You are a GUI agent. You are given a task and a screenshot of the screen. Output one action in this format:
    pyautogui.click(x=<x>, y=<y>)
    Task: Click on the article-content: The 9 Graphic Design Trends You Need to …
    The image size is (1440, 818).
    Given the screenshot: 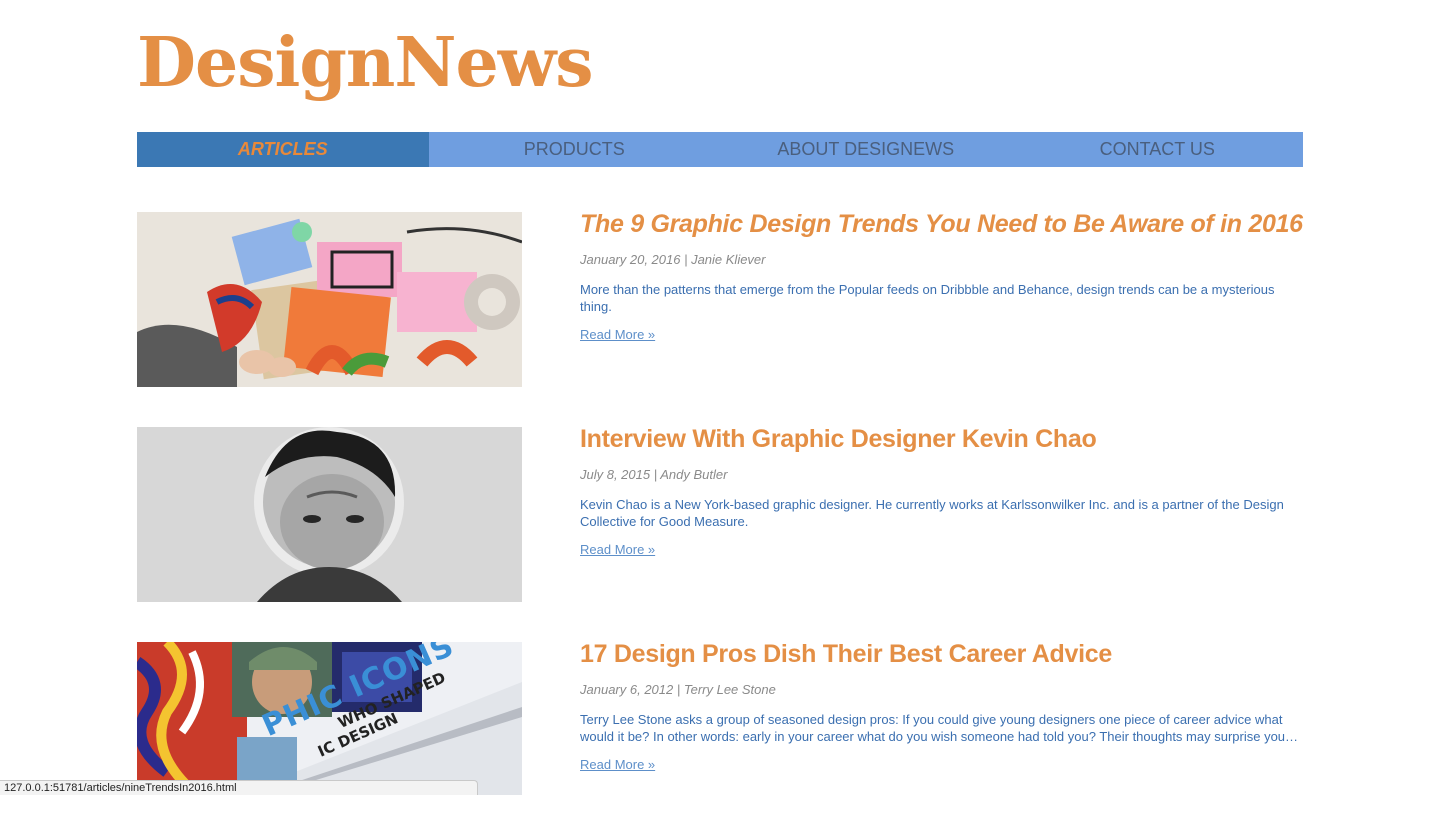 What is the action you would take?
    pyautogui.click(x=941, y=278)
    